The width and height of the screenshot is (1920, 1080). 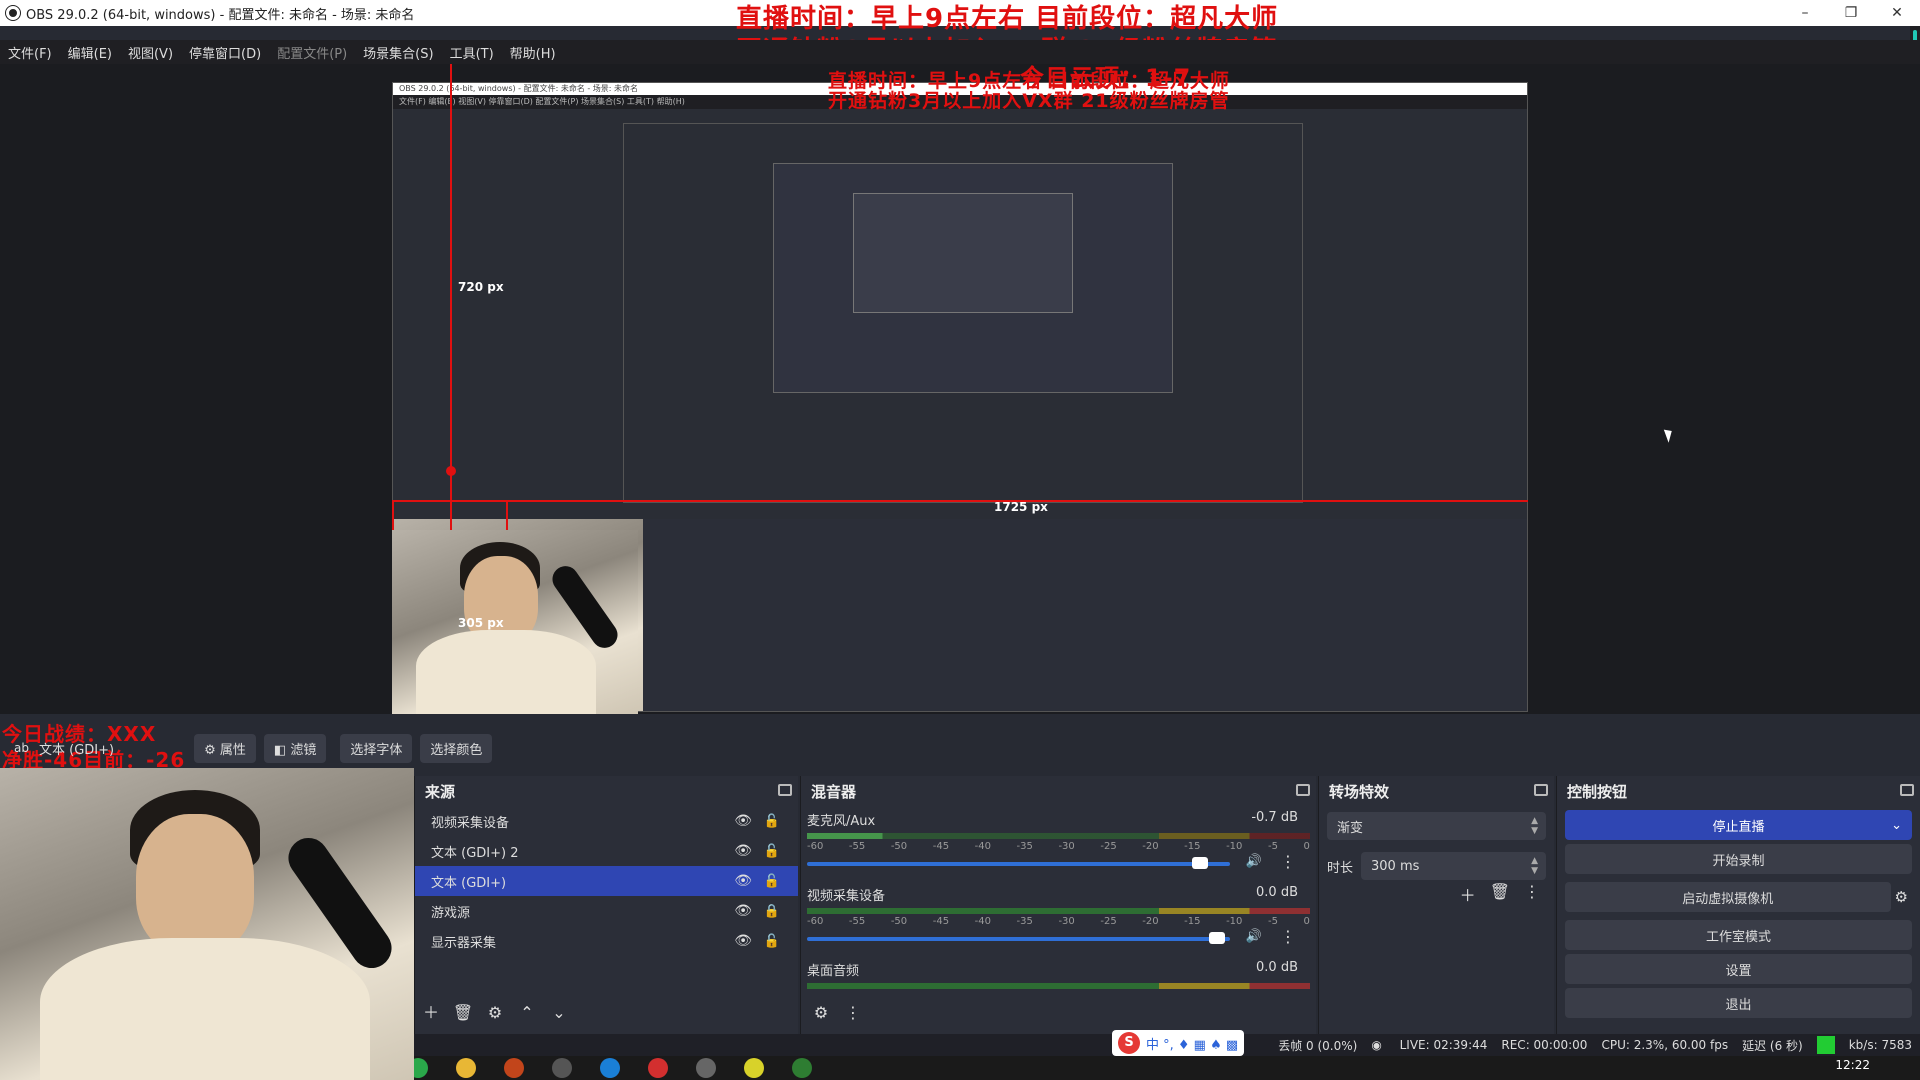 What do you see at coordinates (606, 881) in the screenshot?
I see `source-item-selected: 文本 (GDI+) 👁 🔓` at bounding box center [606, 881].